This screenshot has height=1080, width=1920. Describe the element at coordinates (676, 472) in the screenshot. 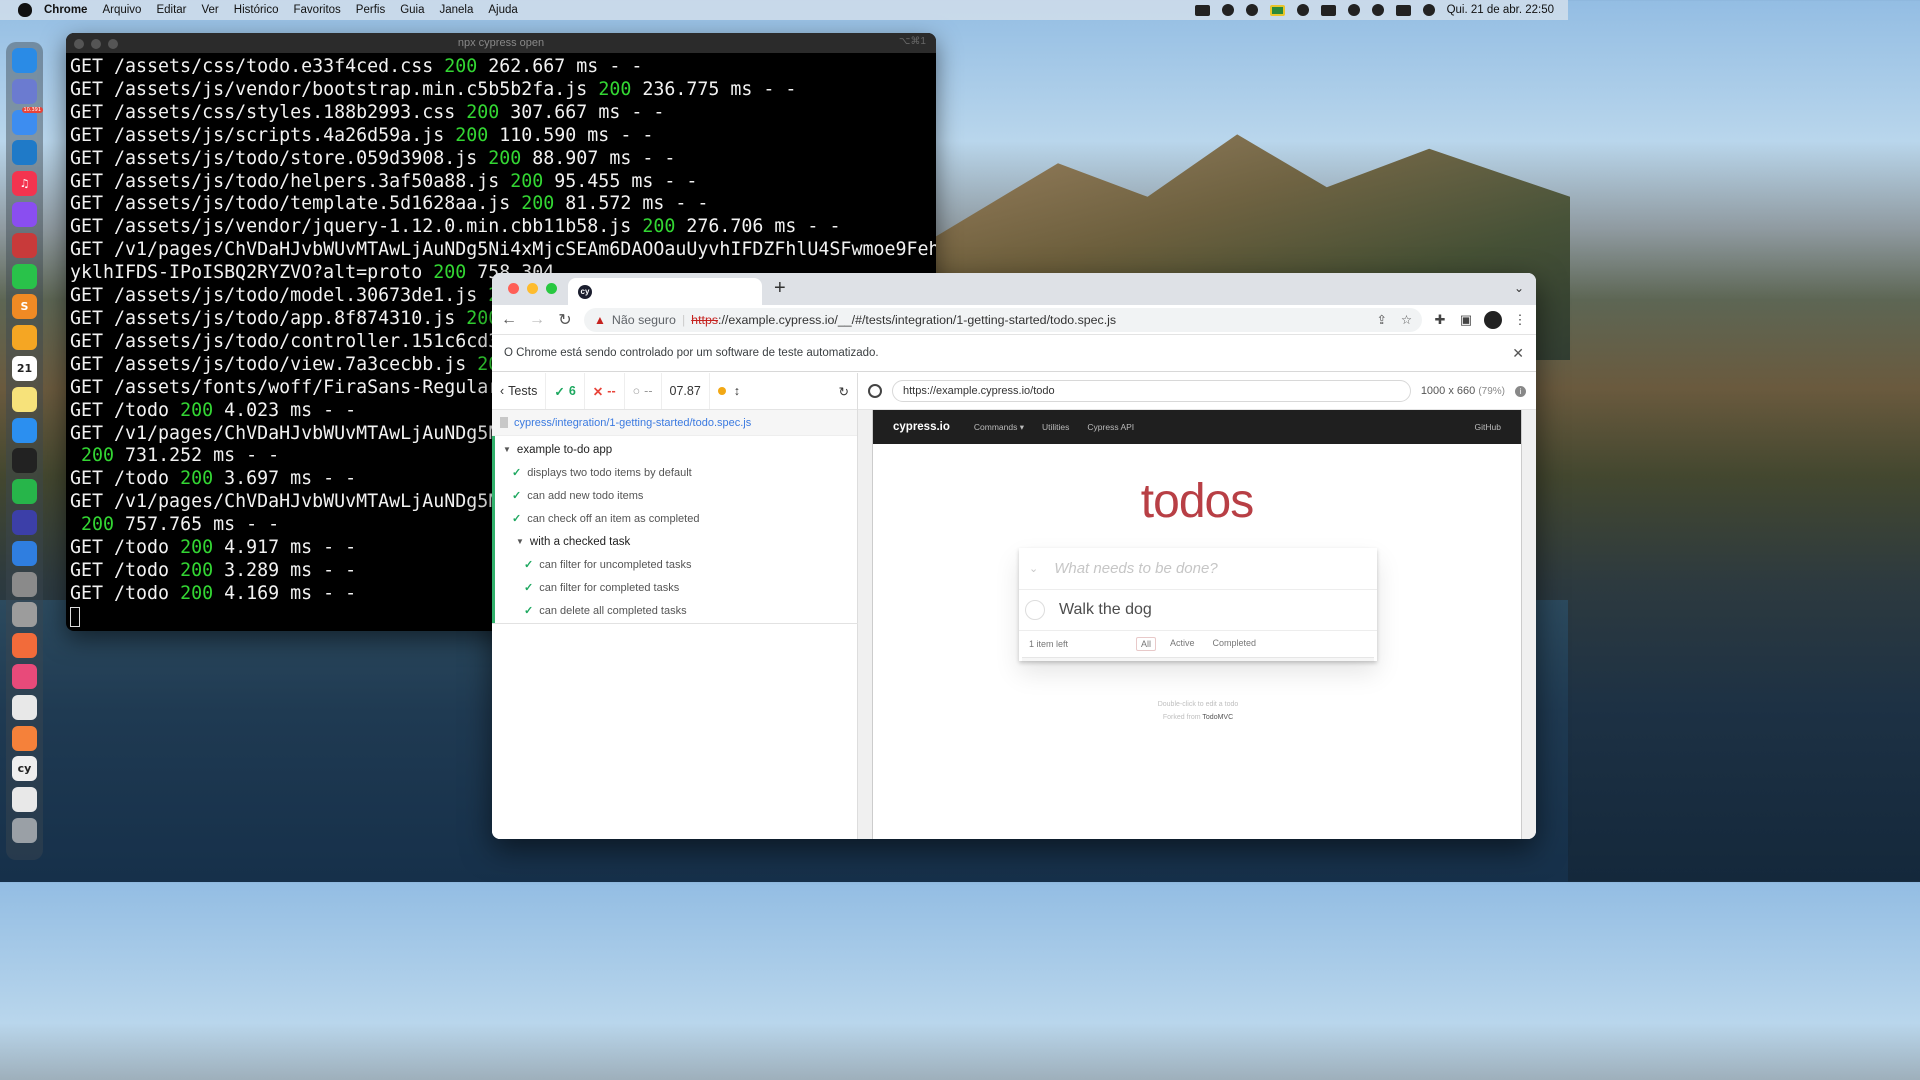

I see `test-row: ✓ displays two todo items by default` at that location.